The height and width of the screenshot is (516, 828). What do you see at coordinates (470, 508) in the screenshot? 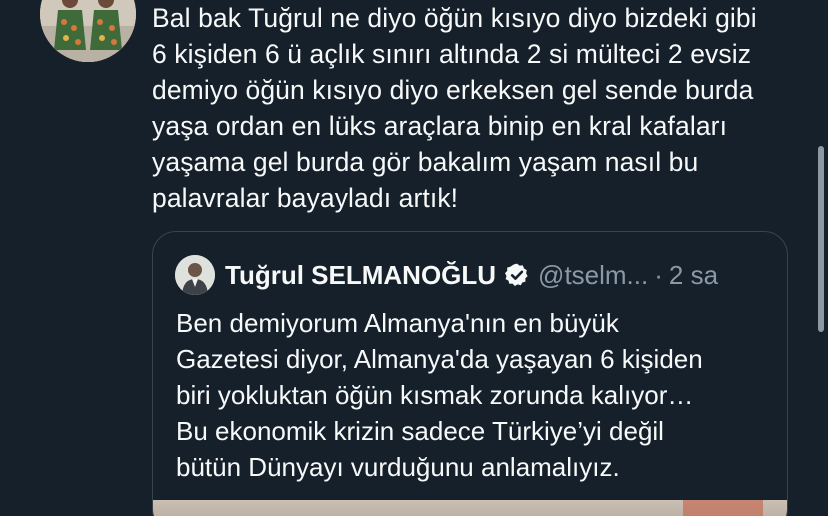
I see `quoted-tweet-media` at bounding box center [470, 508].